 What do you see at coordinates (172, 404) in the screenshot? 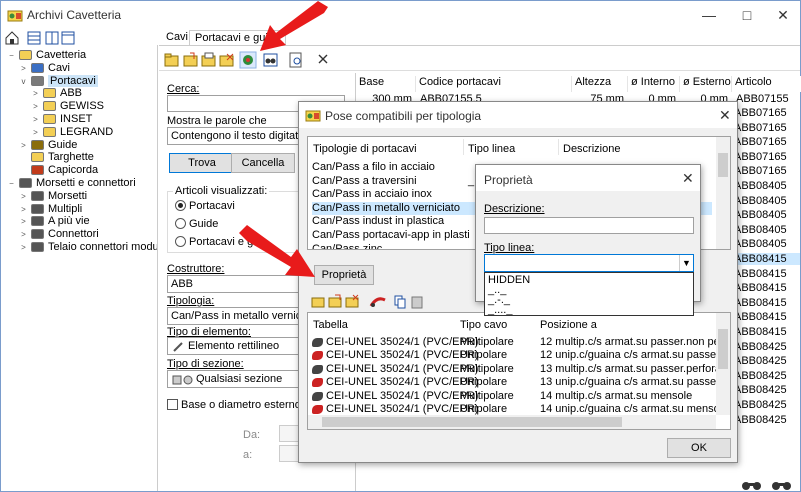
I see `base-checkbox` at bounding box center [172, 404].